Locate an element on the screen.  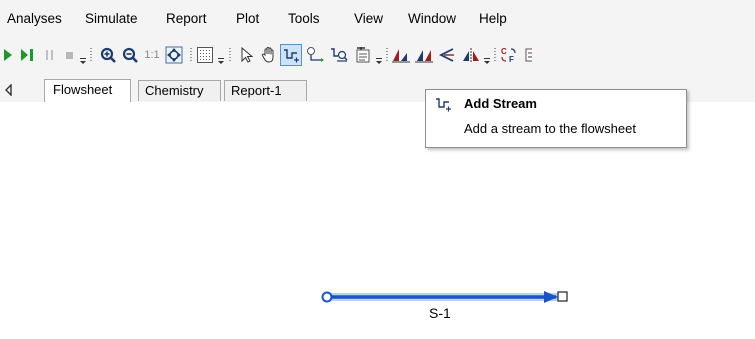
zoom-in-icon is located at coordinates (108, 55).